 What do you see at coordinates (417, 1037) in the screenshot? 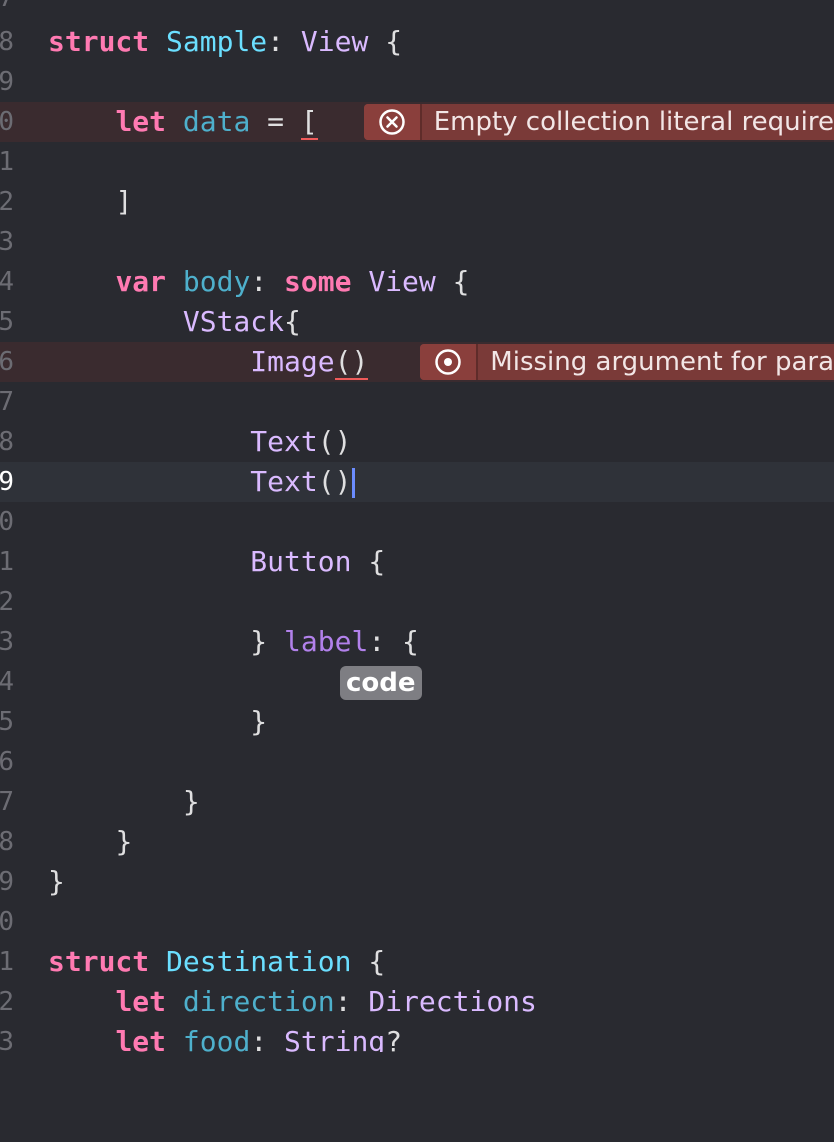
I see `code-line: 3 let food: String?` at bounding box center [417, 1037].